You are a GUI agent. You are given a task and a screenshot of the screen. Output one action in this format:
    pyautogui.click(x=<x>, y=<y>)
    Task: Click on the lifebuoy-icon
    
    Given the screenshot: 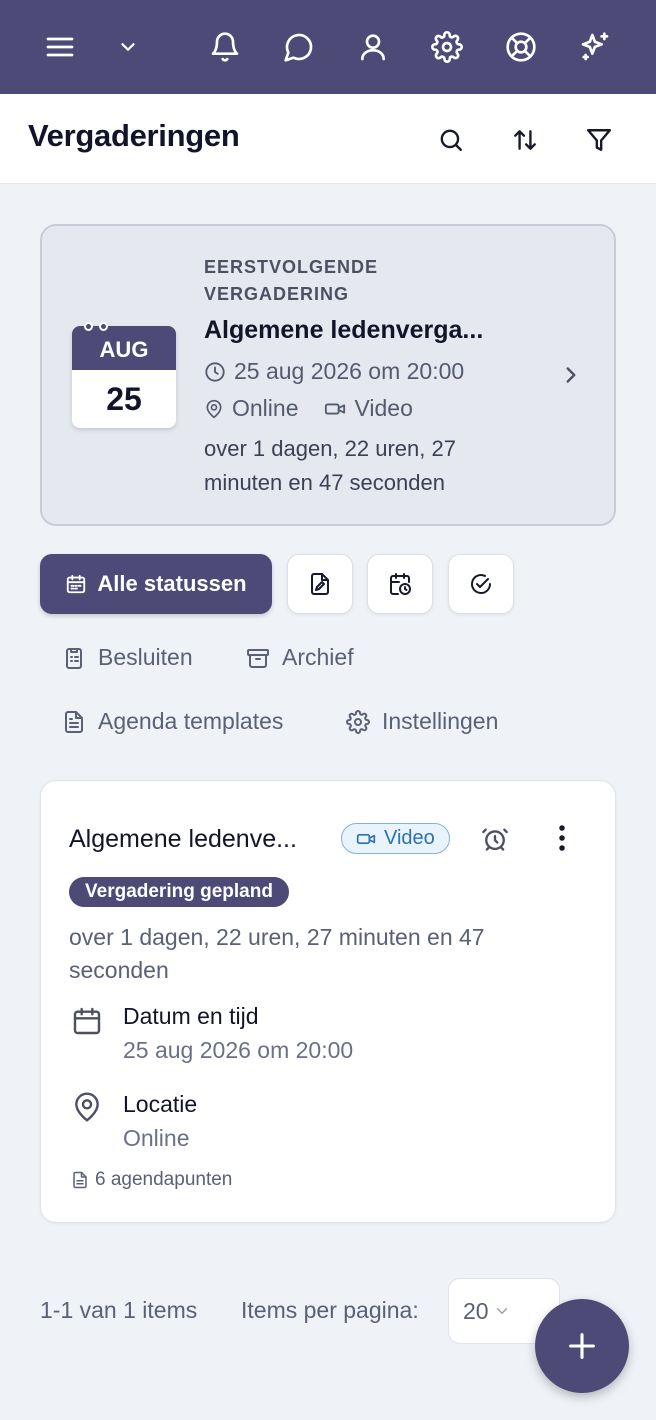 What is the action you would take?
    pyautogui.click(x=521, y=47)
    